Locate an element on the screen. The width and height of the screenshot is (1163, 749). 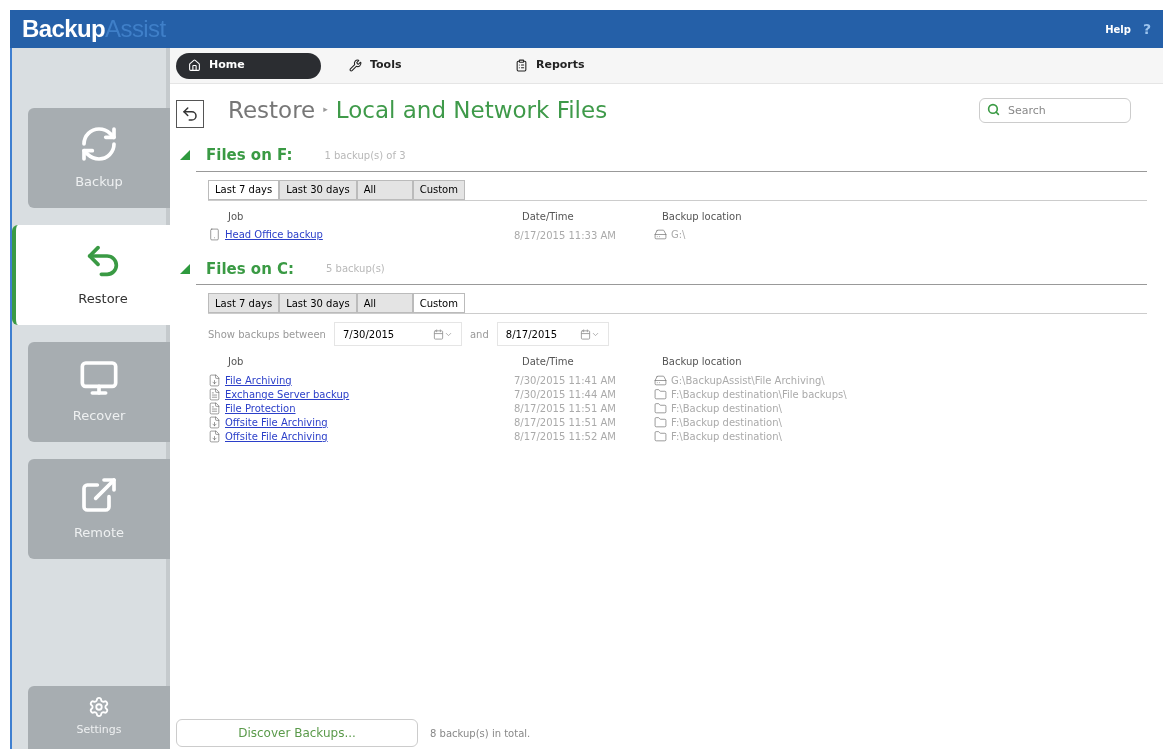
job-link: File Protection is located at coordinates (260, 408).